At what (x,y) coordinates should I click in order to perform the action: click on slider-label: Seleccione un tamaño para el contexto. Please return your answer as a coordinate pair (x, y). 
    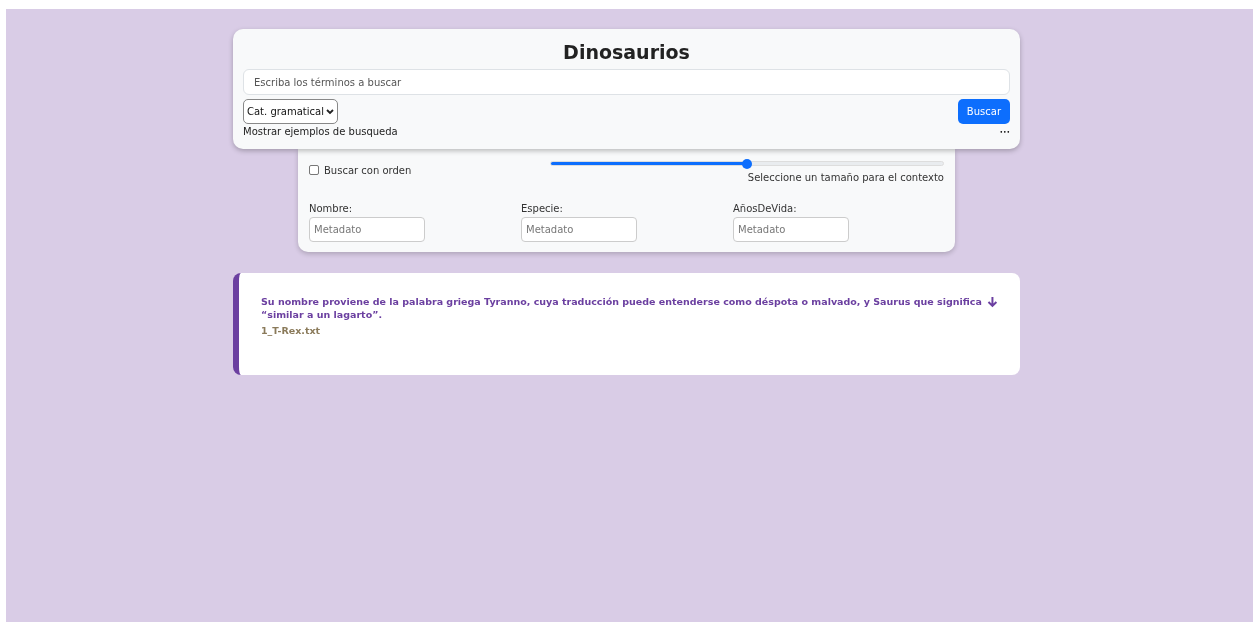
    Looking at the image, I should click on (845, 177).